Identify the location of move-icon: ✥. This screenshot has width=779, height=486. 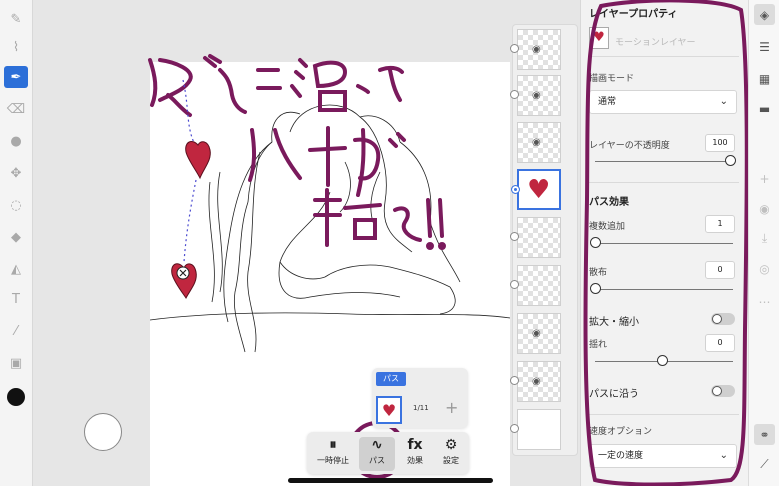
(16, 173).